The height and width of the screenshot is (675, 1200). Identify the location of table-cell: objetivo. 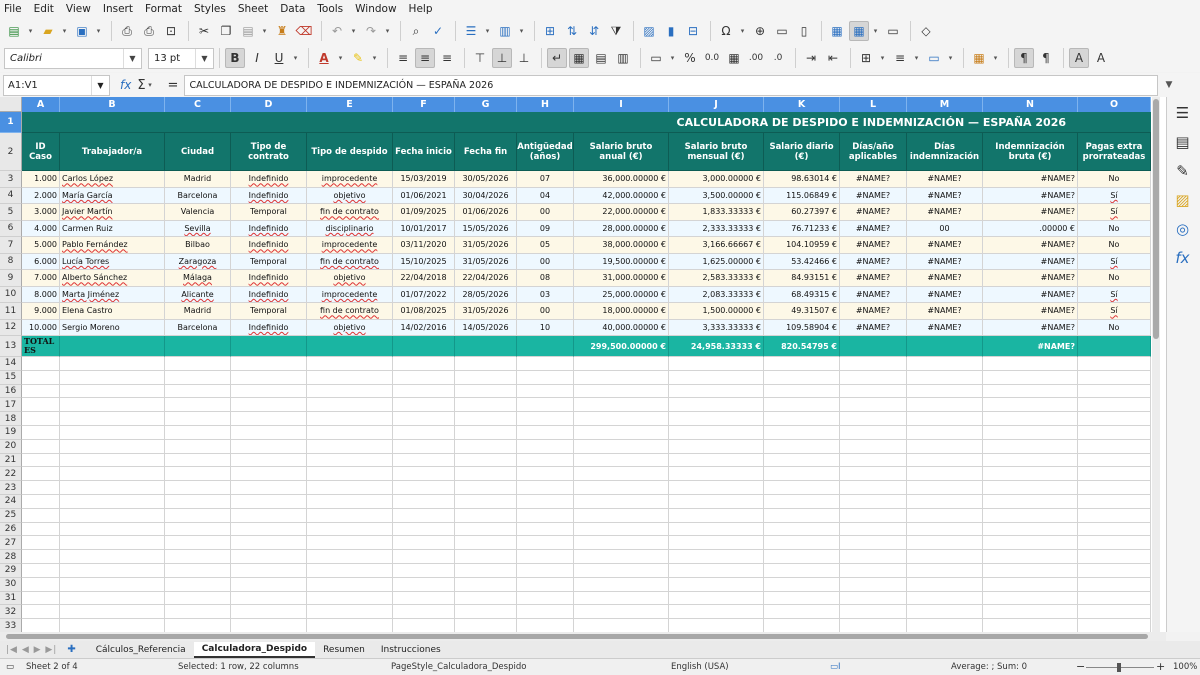
(350, 327).